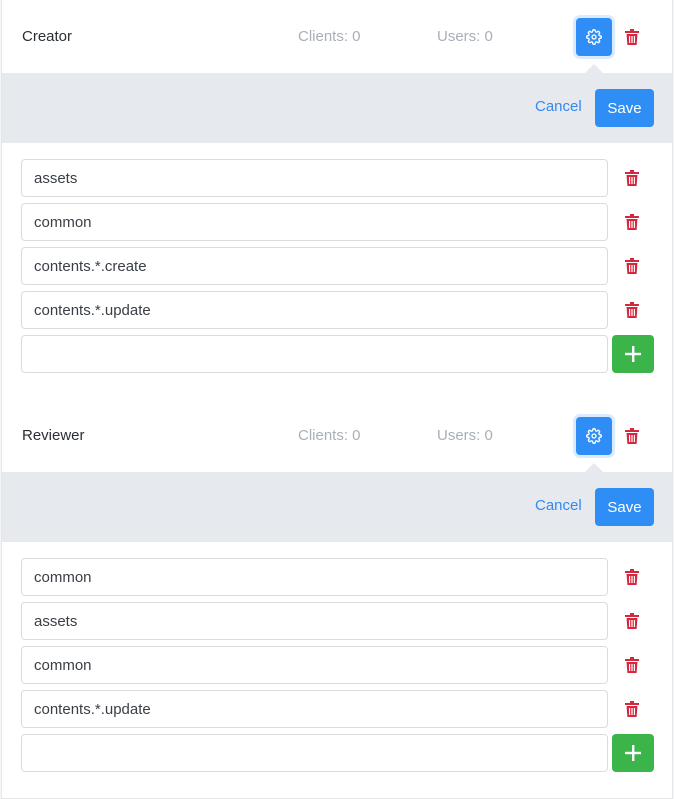 The height and width of the screenshot is (799, 674). I want to click on role-header: Reviewer Clients: 0 Users: 0, so click(337, 435).